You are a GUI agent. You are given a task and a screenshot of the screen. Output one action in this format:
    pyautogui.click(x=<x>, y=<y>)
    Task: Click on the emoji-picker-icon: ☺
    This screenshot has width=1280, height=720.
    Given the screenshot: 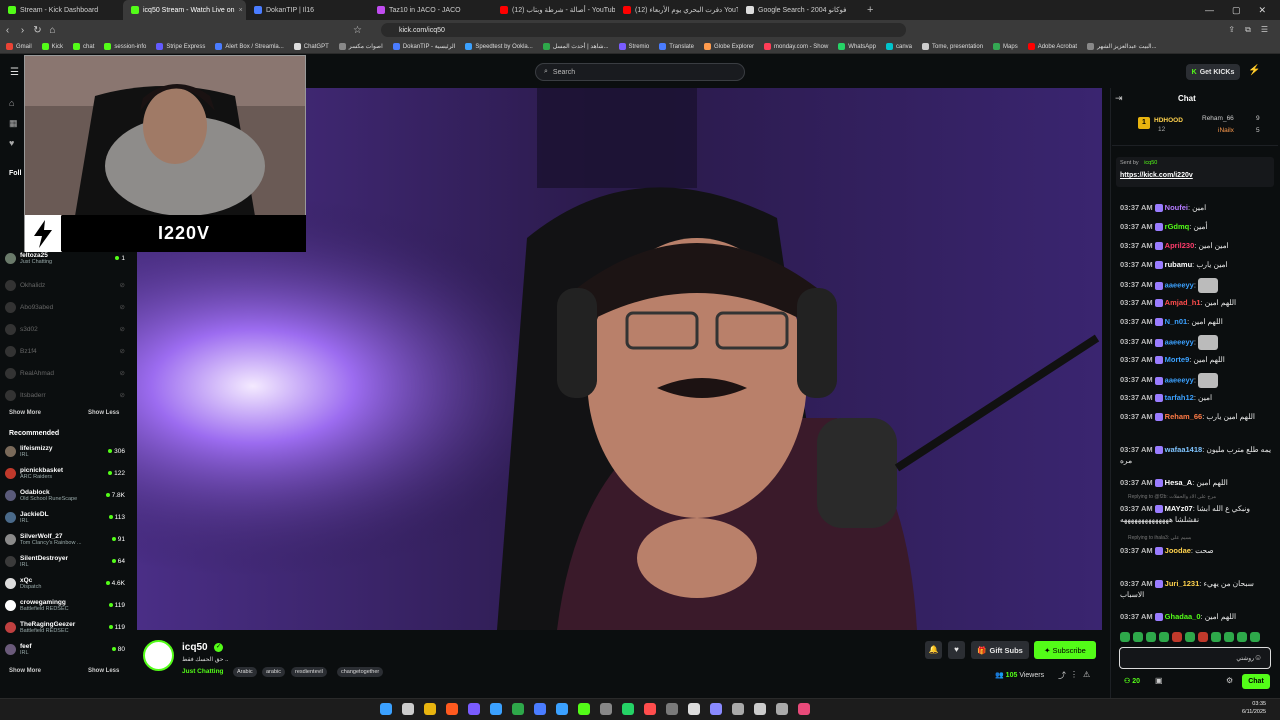 What is the action you would take?
    pyautogui.click(x=1258, y=657)
    